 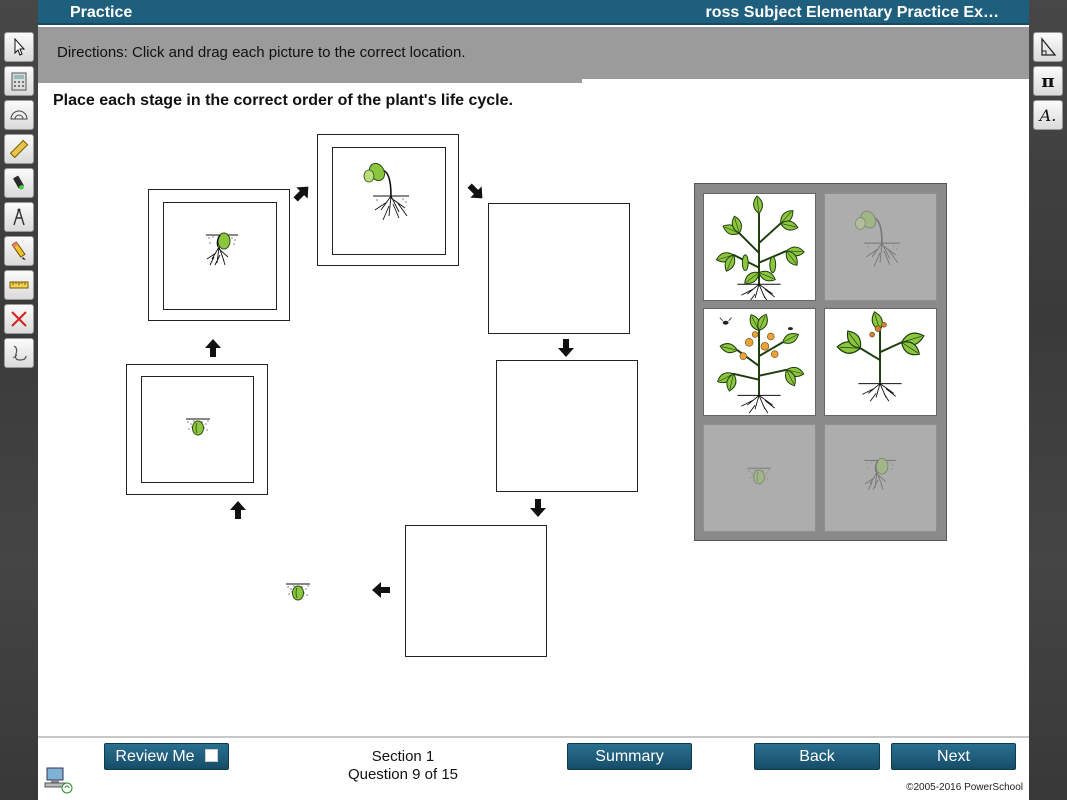 I want to click on next-button: Next, so click(x=953, y=756).